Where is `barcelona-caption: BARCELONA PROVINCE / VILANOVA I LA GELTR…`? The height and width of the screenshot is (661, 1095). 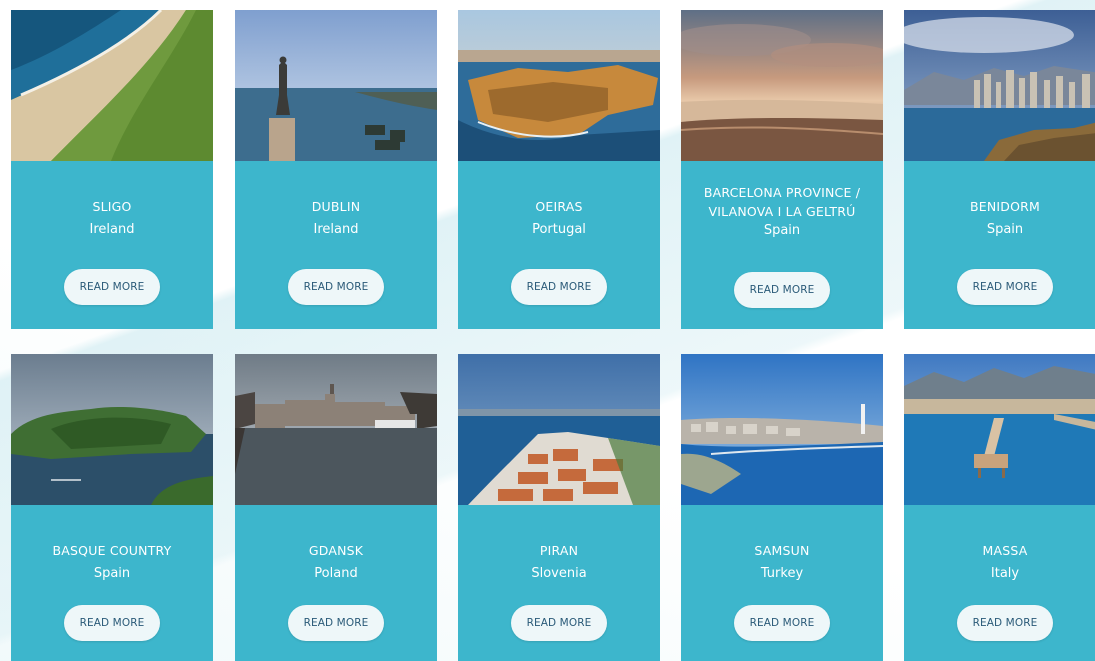 barcelona-caption: BARCELONA PROVINCE / VILANOVA I LA GELTR… is located at coordinates (782, 245).